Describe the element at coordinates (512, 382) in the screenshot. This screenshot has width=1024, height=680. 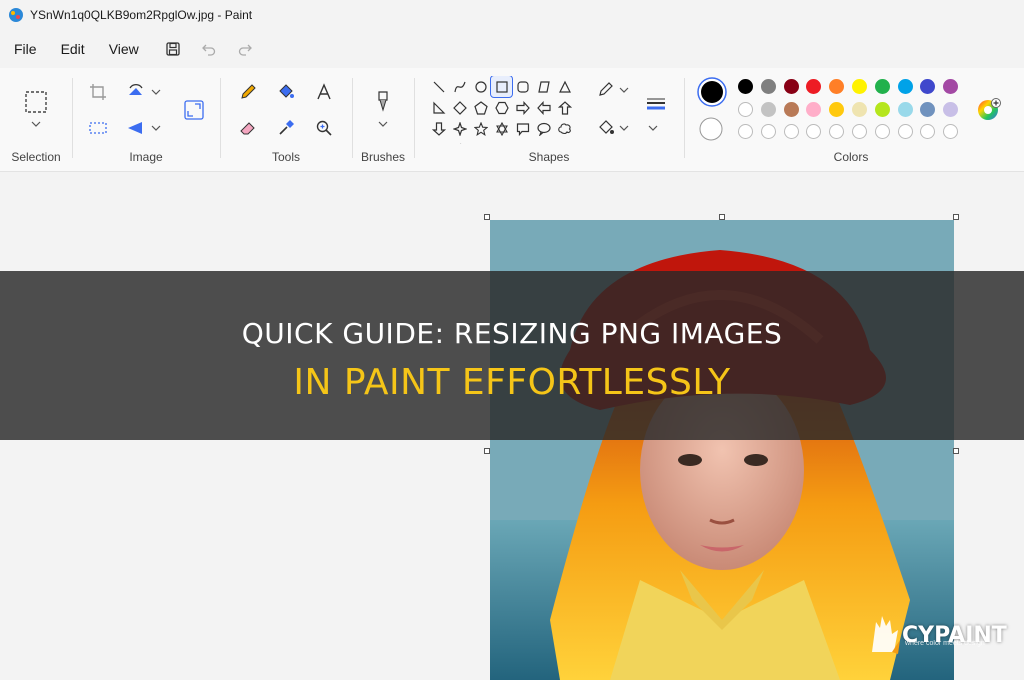
I see `headline-line-2: In Paint Effortlessly` at that location.